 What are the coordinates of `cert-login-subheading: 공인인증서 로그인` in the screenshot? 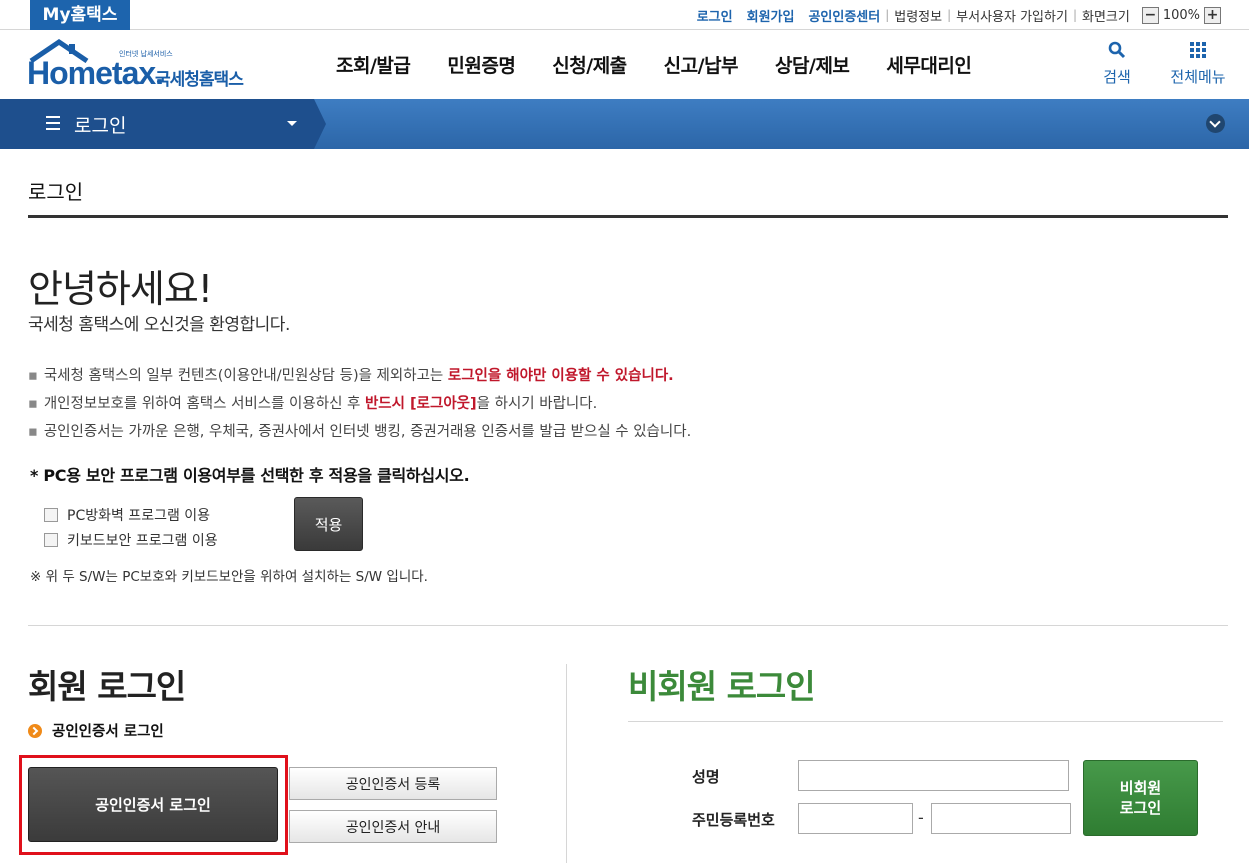 It's located at (96, 730).